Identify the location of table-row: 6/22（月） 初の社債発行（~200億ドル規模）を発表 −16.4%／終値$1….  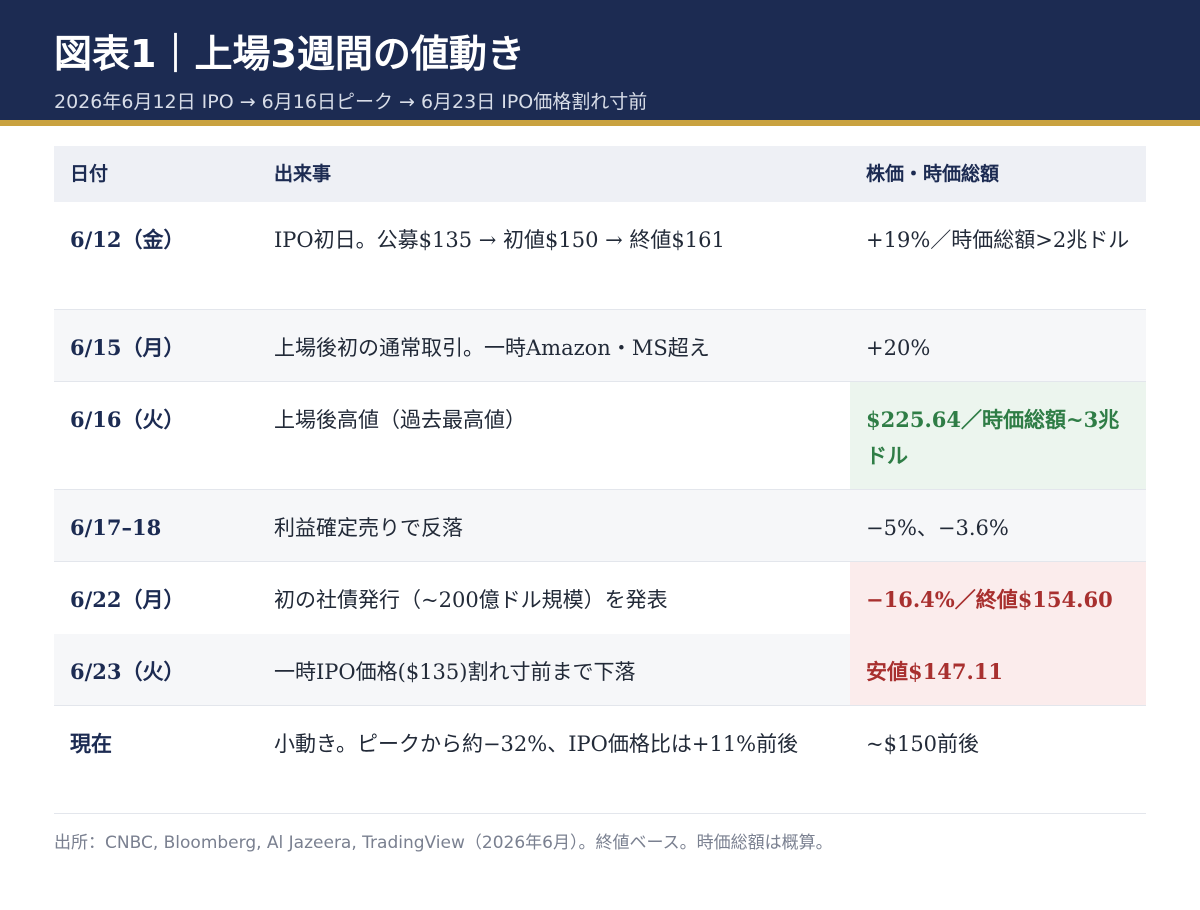
(600, 598).